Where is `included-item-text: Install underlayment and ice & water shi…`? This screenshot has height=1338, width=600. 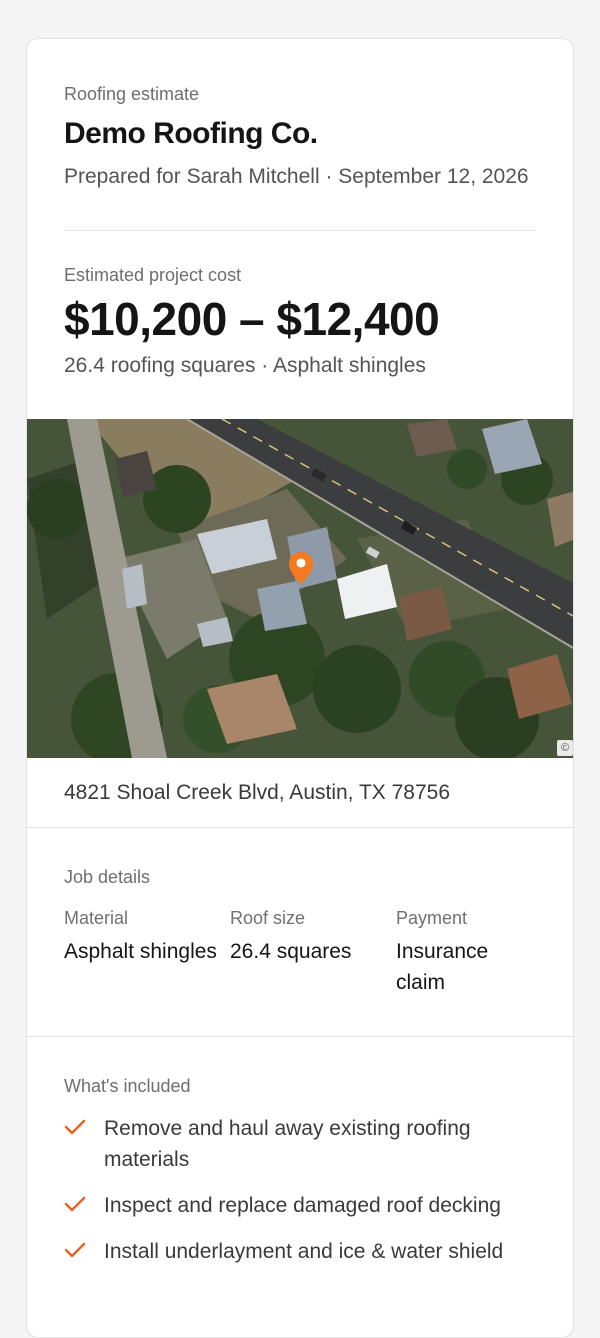 included-item-text: Install underlayment and ice & water shi… is located at coordinates (304, 1251).